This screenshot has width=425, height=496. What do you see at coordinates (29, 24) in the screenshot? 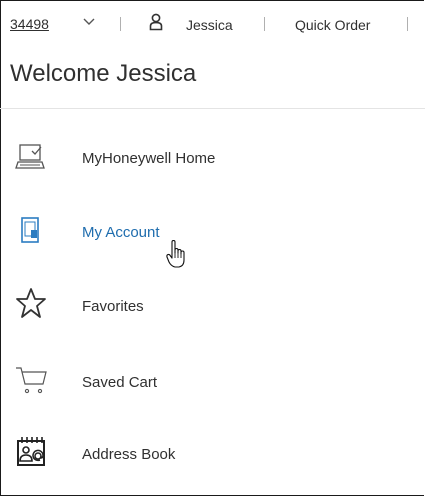
I see `account-number-link: 34498` at bounding box center [29, 24].